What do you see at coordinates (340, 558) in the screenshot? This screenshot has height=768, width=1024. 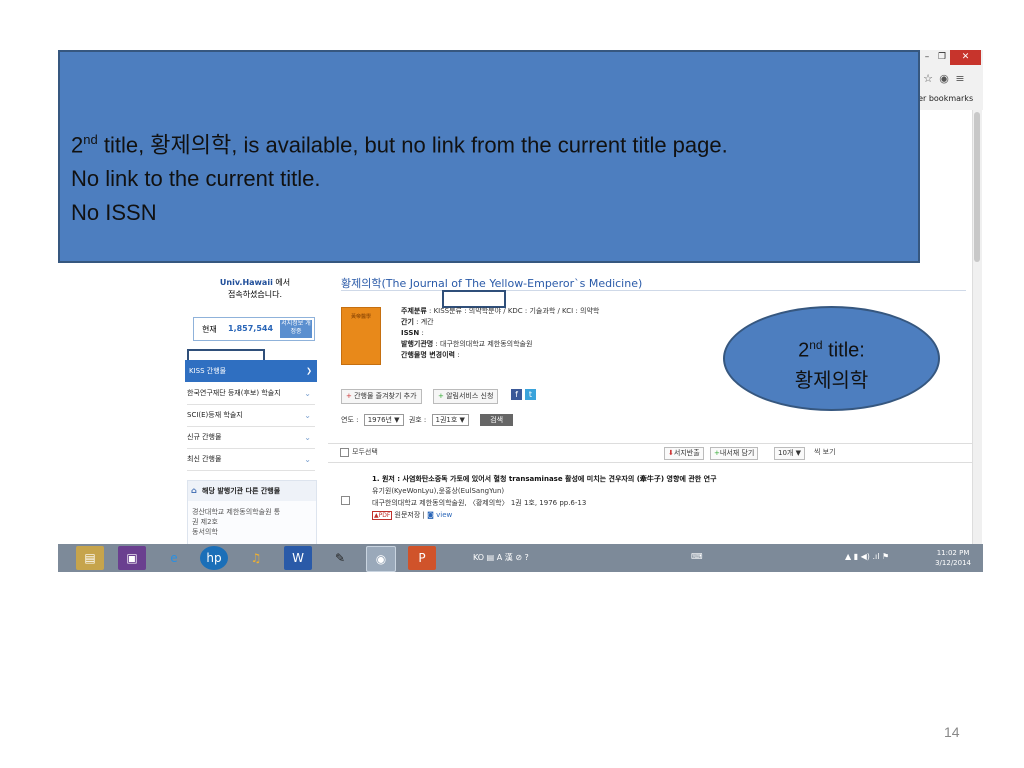 I see `microphone-icon: ✎` at bounding box center [340, 558].